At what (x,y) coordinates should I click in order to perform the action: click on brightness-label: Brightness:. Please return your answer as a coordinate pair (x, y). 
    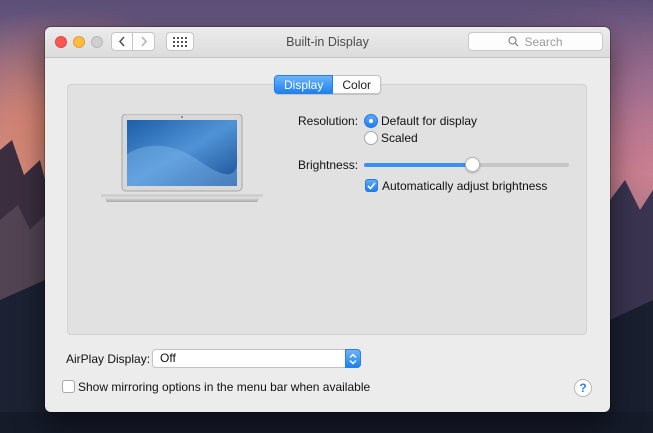
    Looking at the image, I should click on (328, 165).